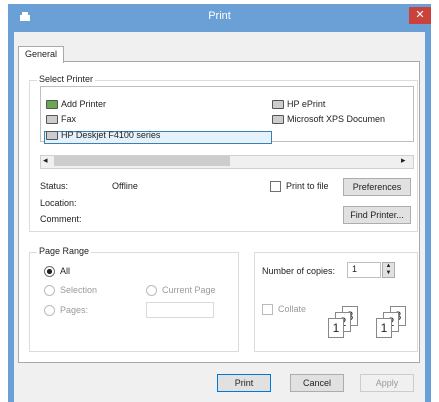 This screenshot has height=402, width=439. Describe the element at coordinates (275, 186) in the screenshot. I see `print-to-file-checkbox` at that location.